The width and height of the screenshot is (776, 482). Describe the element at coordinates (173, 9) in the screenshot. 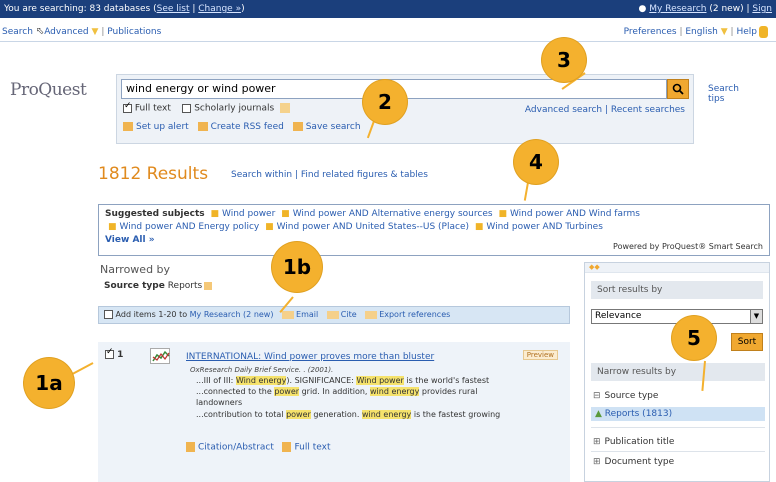

I see `see-list-link: See list` at that location.